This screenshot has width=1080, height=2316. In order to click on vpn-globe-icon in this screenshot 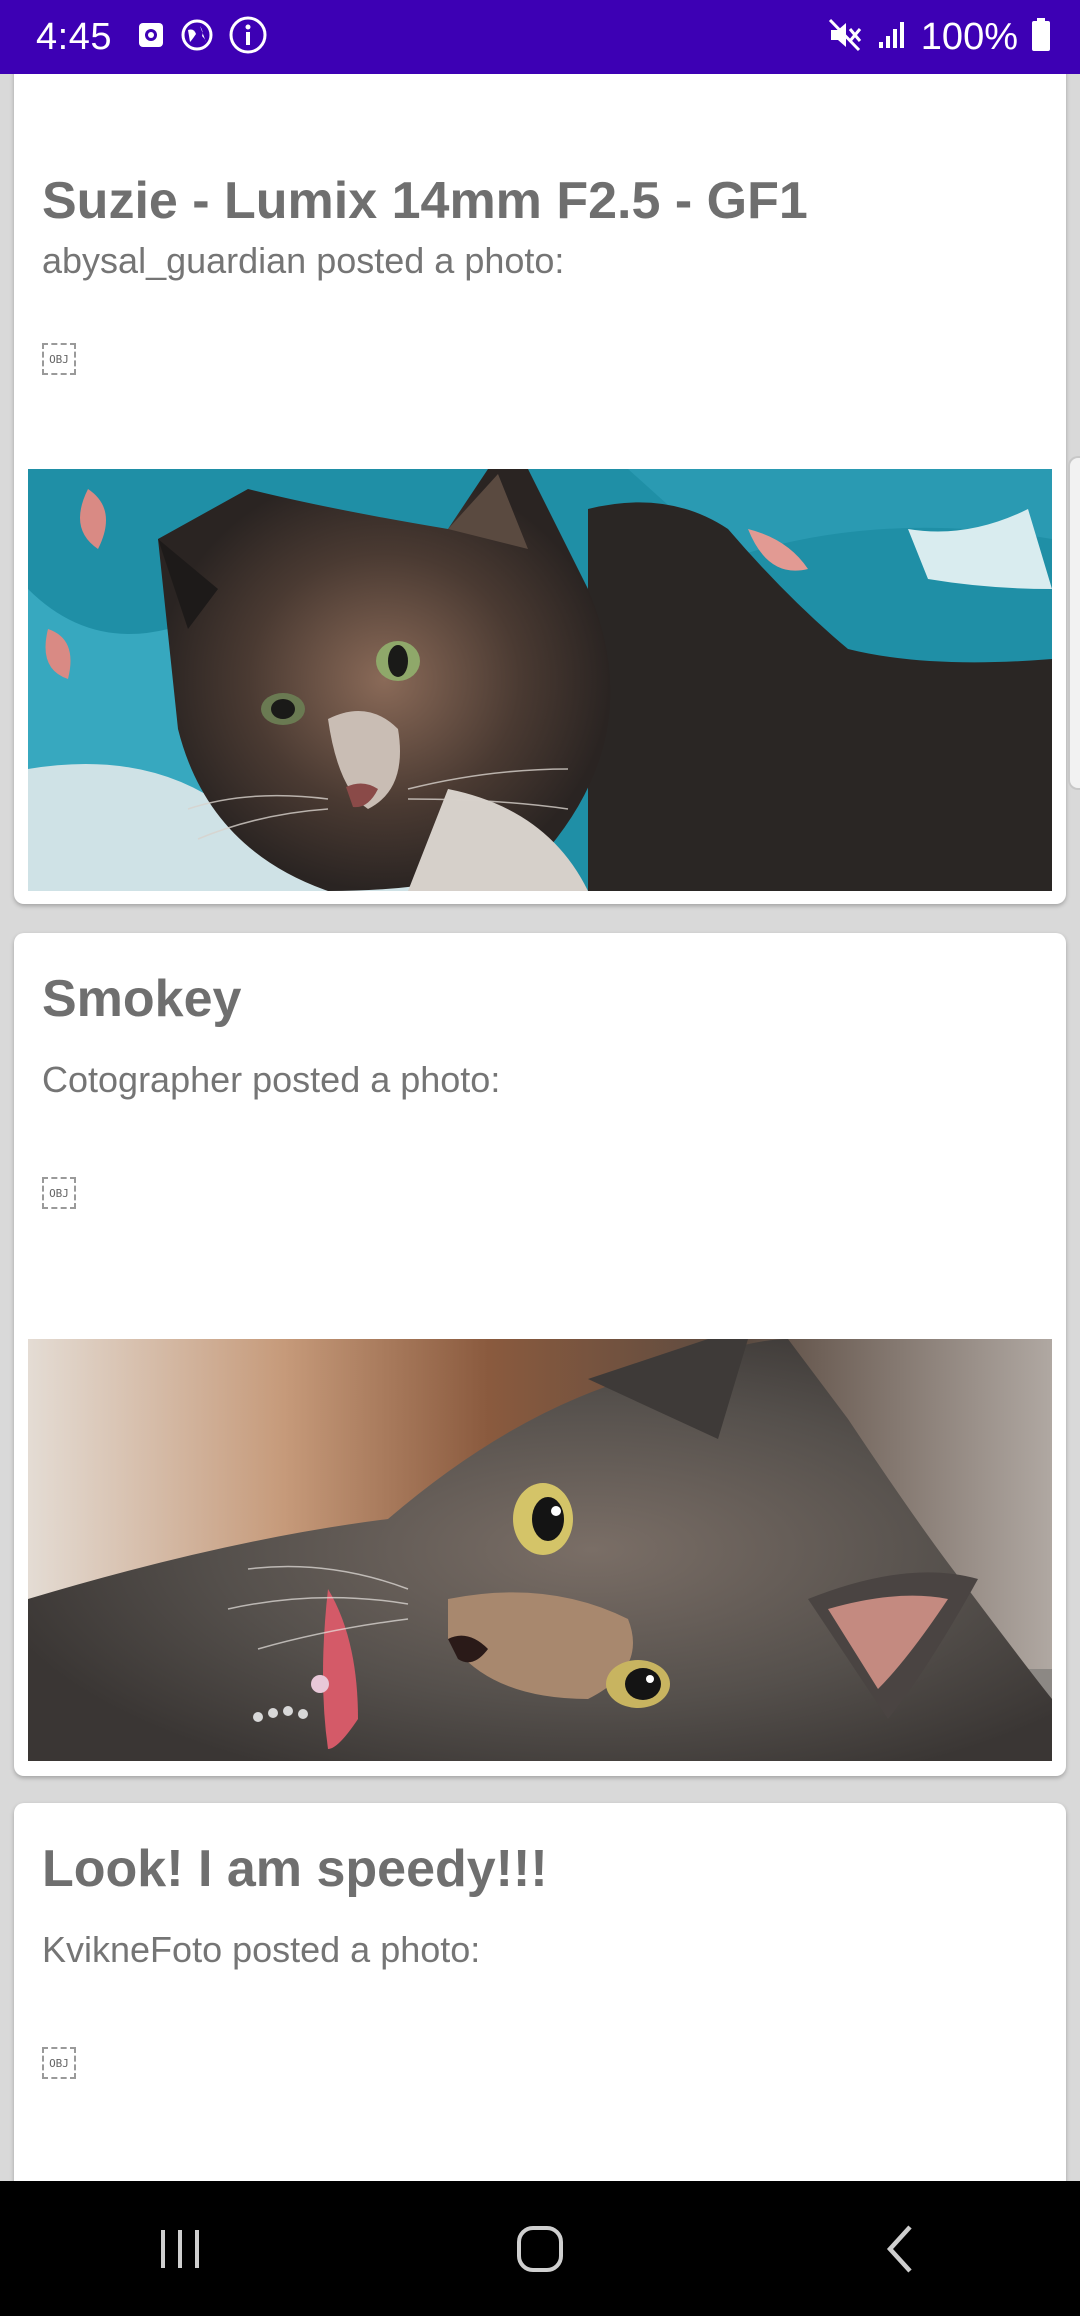, I will do `click(197, 37)`.